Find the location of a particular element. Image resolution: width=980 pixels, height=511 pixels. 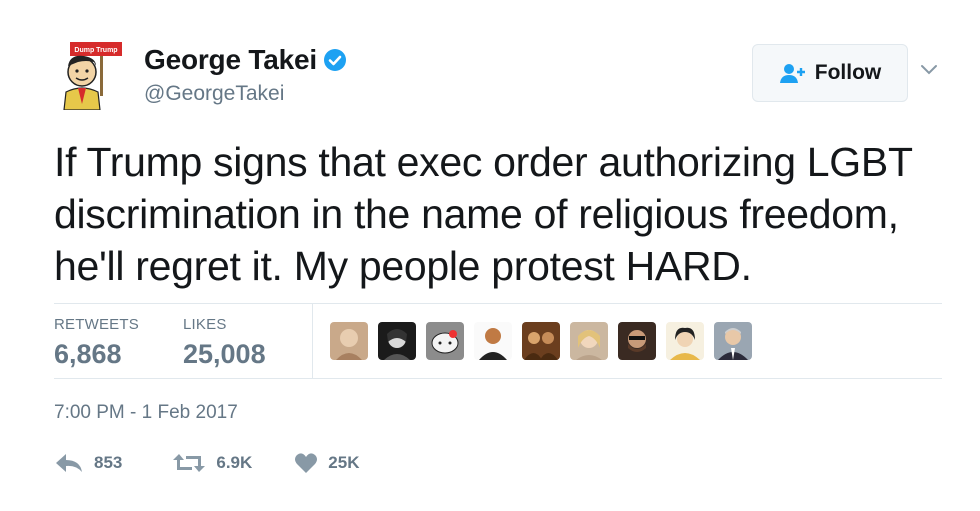

avatar: Dump Trump is located at coordinates (91, 74).